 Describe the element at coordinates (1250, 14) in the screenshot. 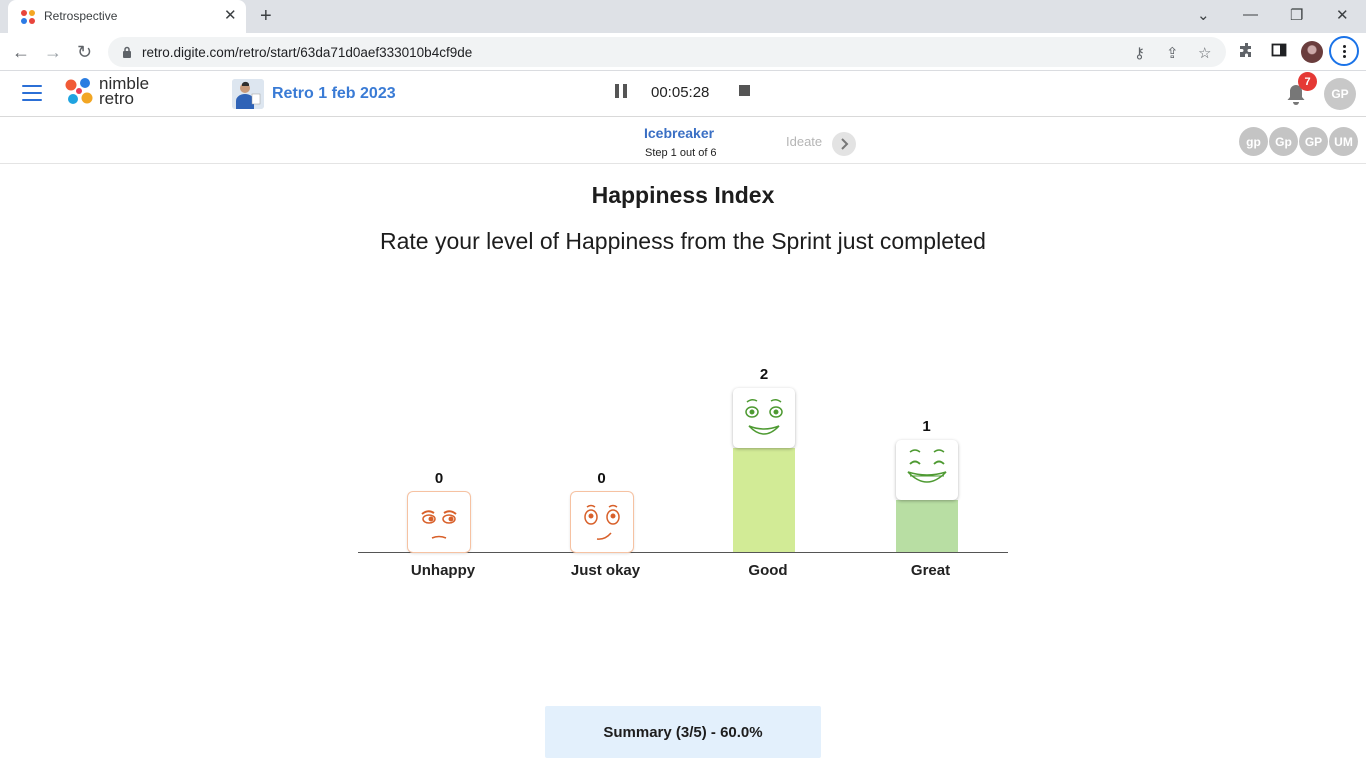

I see `minimize-icon: —` at that location.